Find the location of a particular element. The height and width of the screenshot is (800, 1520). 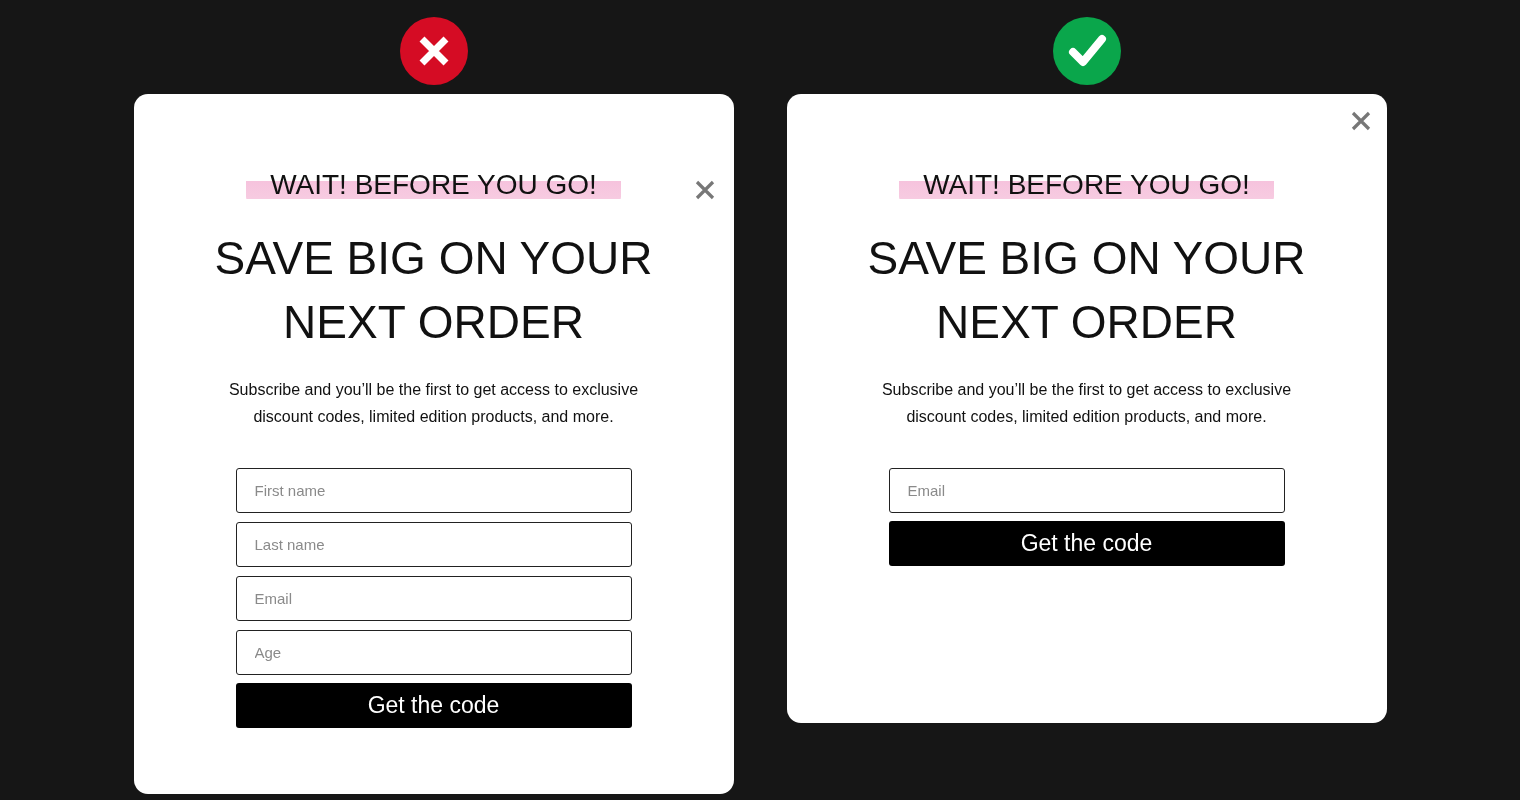

input-field: Age is located at coordinates (433, 652).